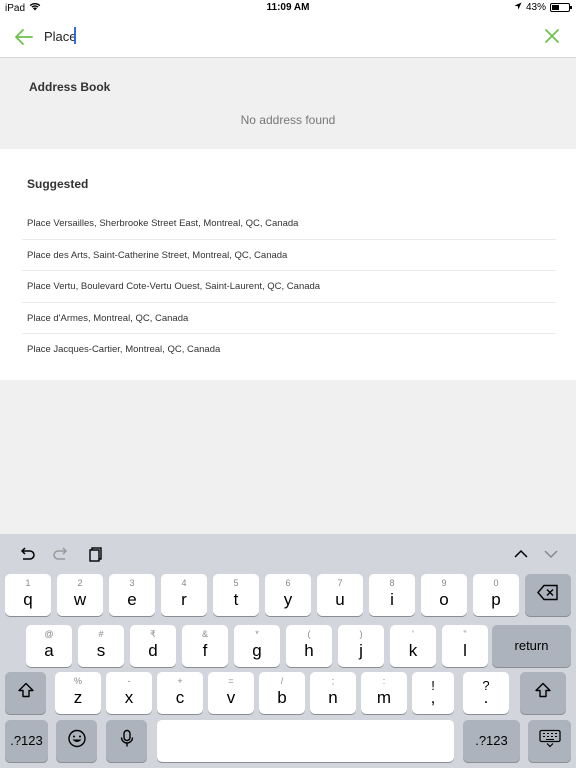 The height and width of the screenshot is (768, 576). Describe the element at coordinates (444, 599) in the screenshot. I see `key-letter: o` at that location.